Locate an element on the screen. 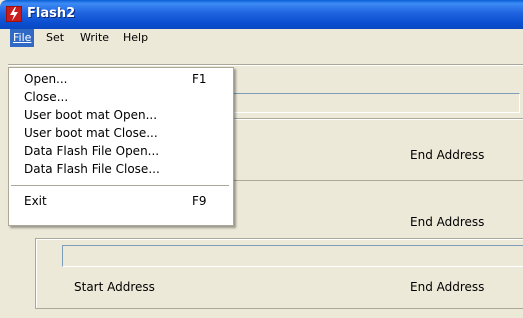  end-address-label-1: End Address is located at coordinates (447, 155).